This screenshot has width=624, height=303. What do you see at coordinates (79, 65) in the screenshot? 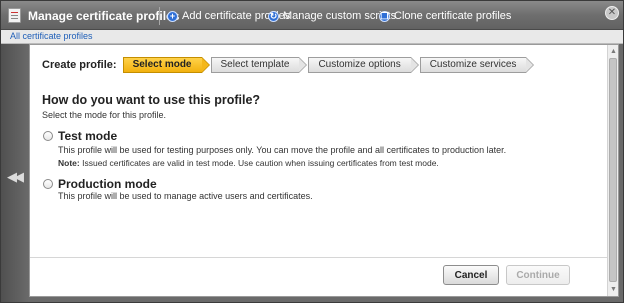
I see `stepper-label: Create profile:` at bounding box center [79, 65].